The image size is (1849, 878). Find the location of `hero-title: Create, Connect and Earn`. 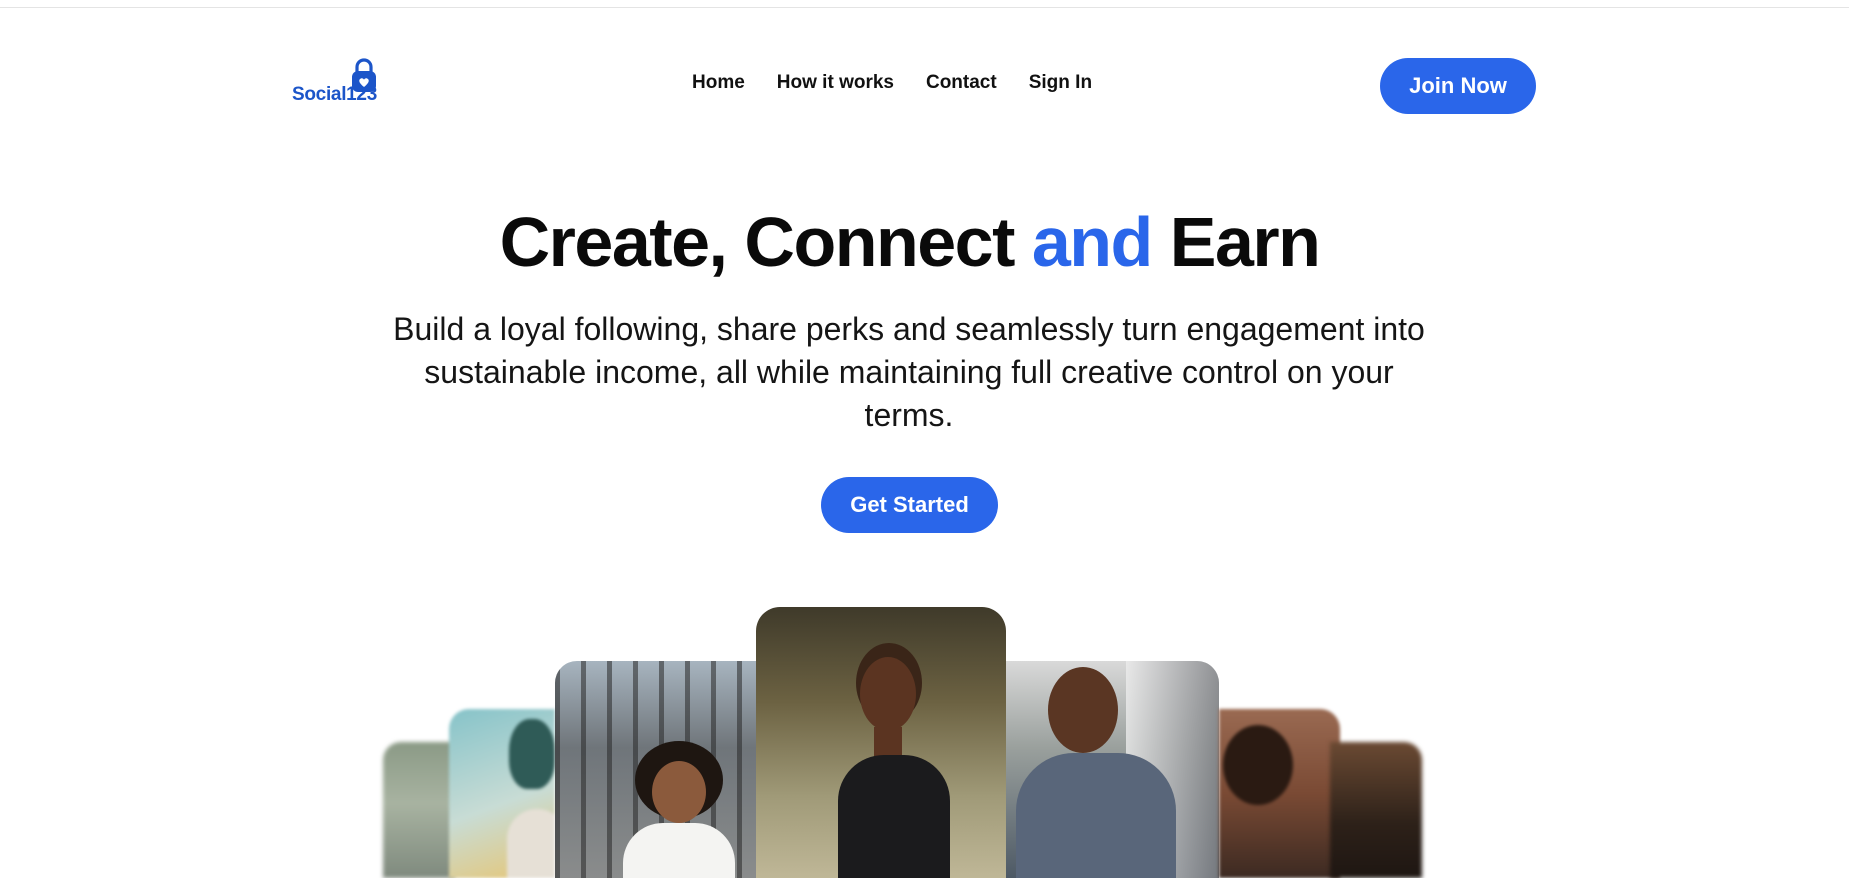

hero-title: Create, Connect and Earn is located at coordinates (909, 242).